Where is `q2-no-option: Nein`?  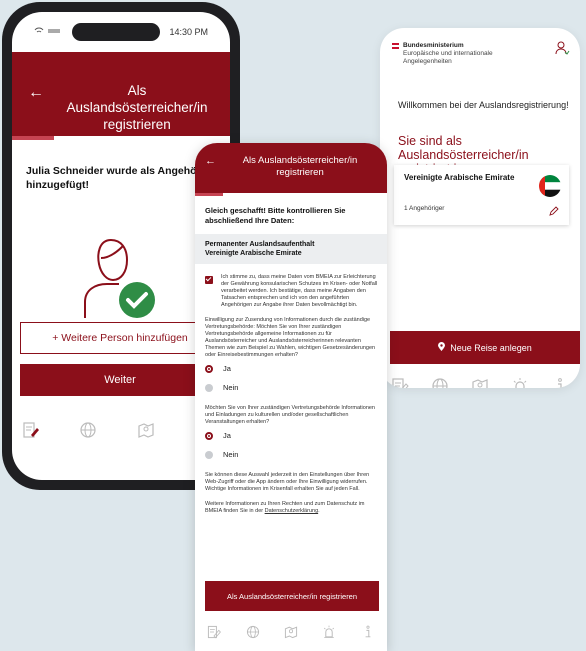 q2-no-option: Nein is located at coordinates (291, 454).